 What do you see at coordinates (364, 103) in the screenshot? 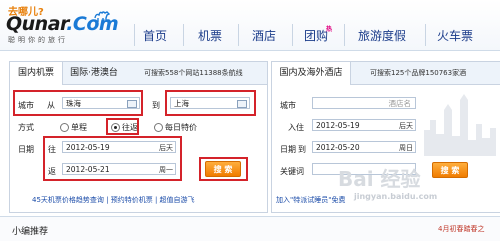
I see `hotel-city-input: 酒店名` at bounding box center [364, 103].